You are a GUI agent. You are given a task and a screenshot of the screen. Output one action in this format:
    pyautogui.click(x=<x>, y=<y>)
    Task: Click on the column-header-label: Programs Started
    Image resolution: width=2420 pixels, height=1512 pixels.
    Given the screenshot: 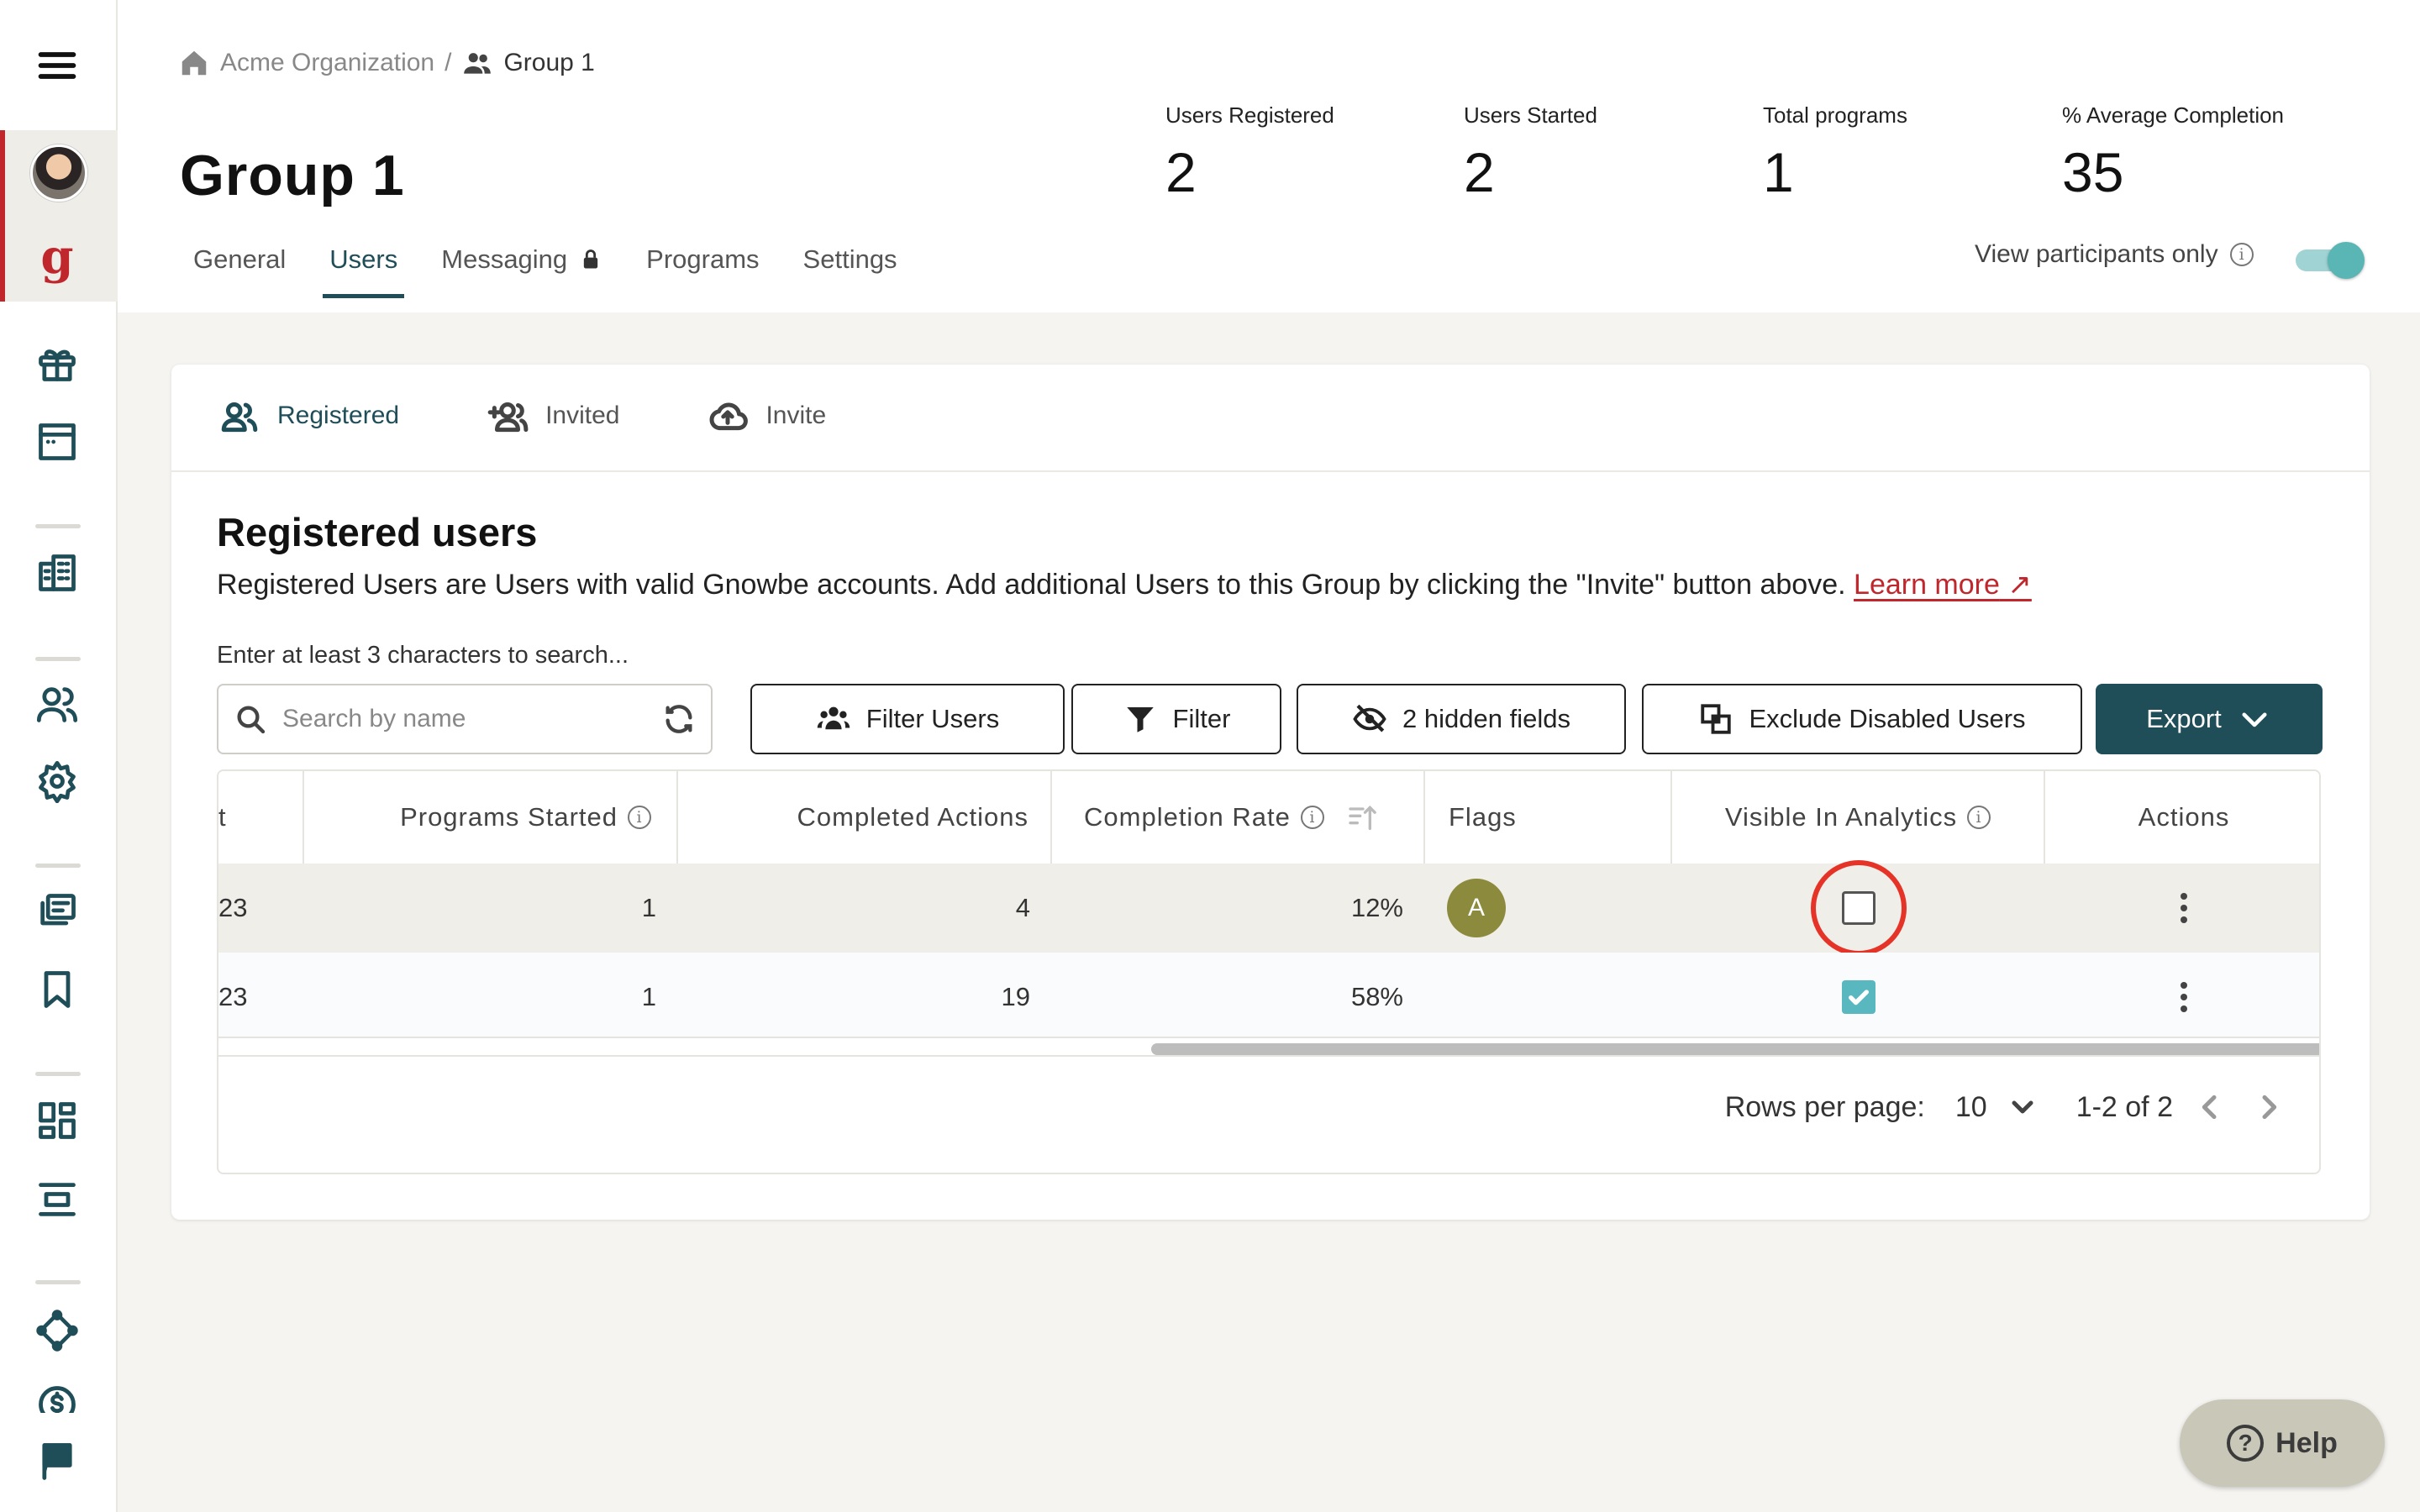 What is the action you would take?
    pyautogui.click(x=509, y=817)
    